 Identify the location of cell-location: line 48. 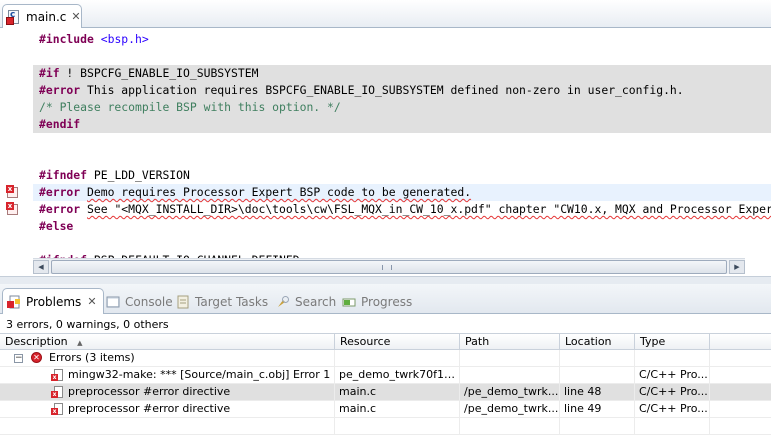
(597, 392).